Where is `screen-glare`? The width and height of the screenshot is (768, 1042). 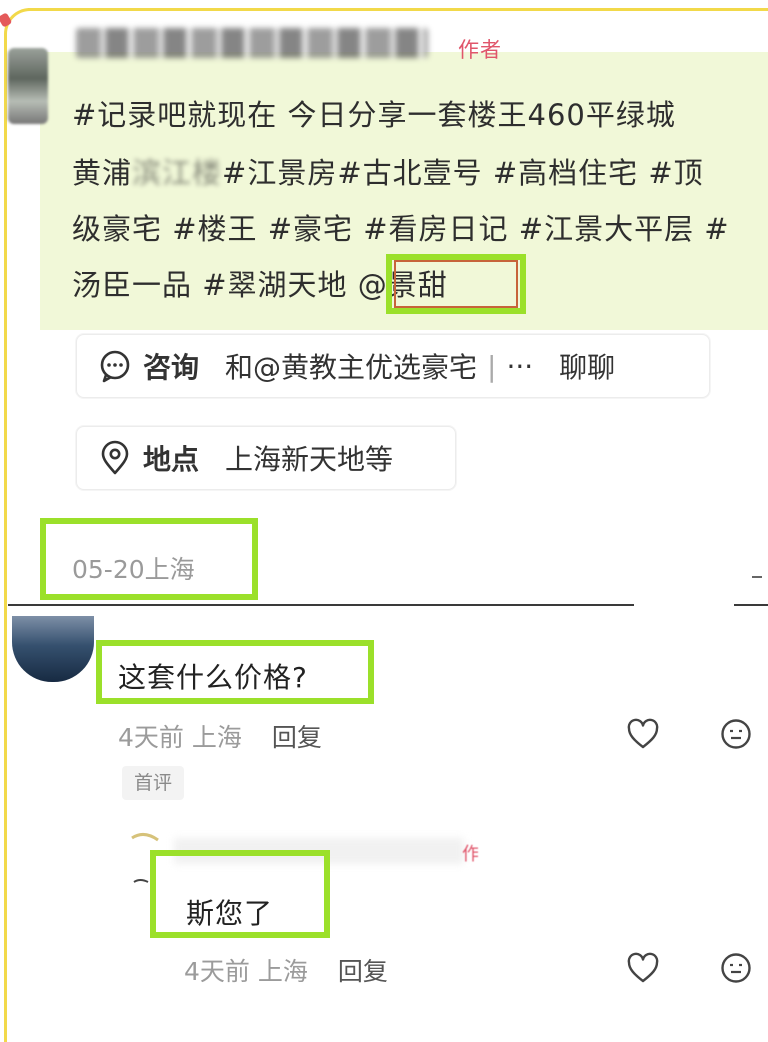 screen-glare is located at coordinates (702, 580).